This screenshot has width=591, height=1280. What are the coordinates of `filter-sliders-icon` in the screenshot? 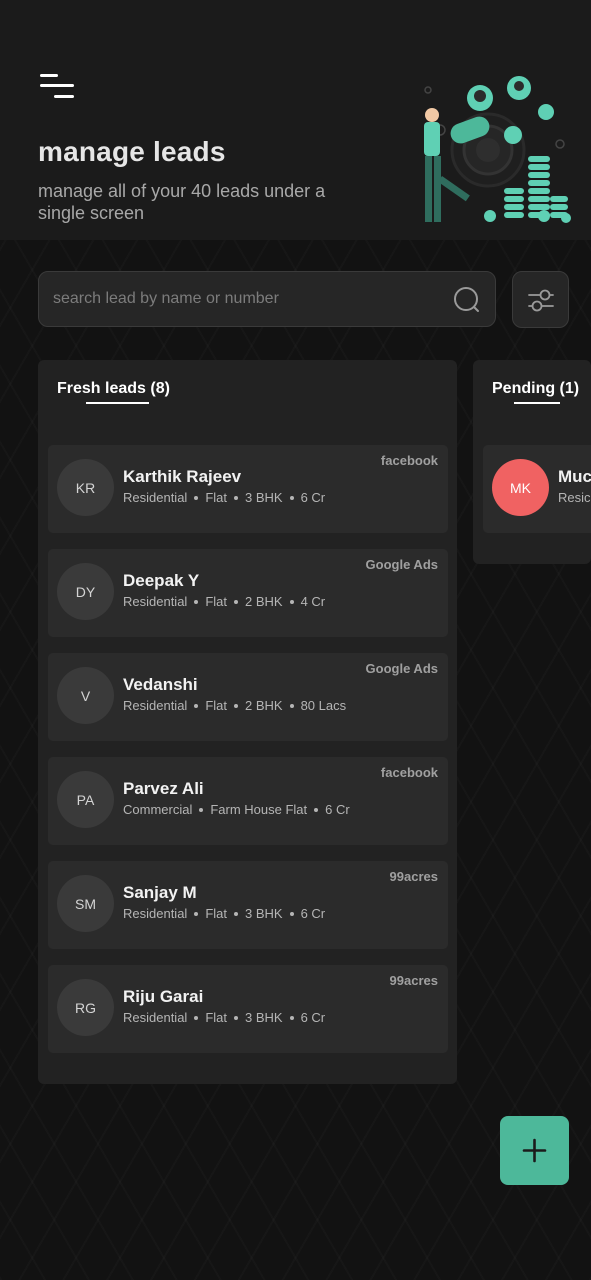 It's located at (541, 300).